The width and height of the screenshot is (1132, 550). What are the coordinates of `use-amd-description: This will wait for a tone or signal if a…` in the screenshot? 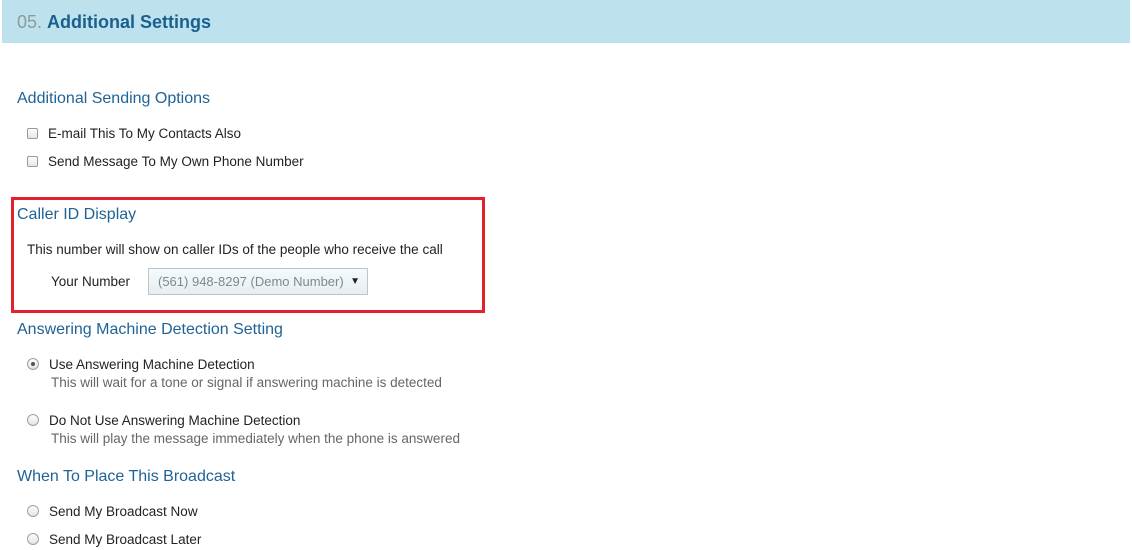 It's located at (246, 382).